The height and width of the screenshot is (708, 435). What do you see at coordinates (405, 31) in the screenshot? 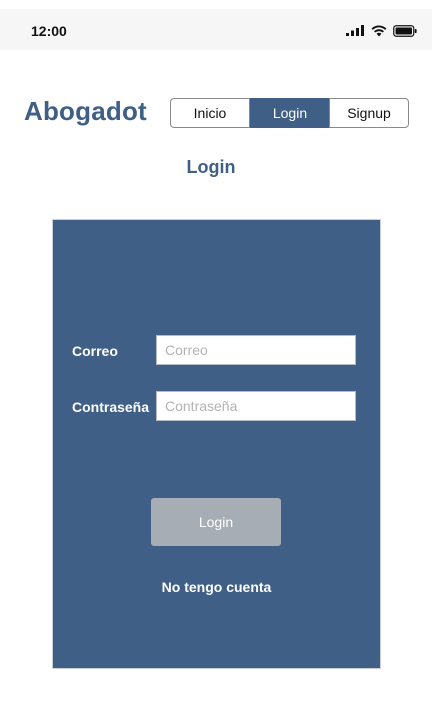
I see `battery-icon` at bounding box center [405, 31].